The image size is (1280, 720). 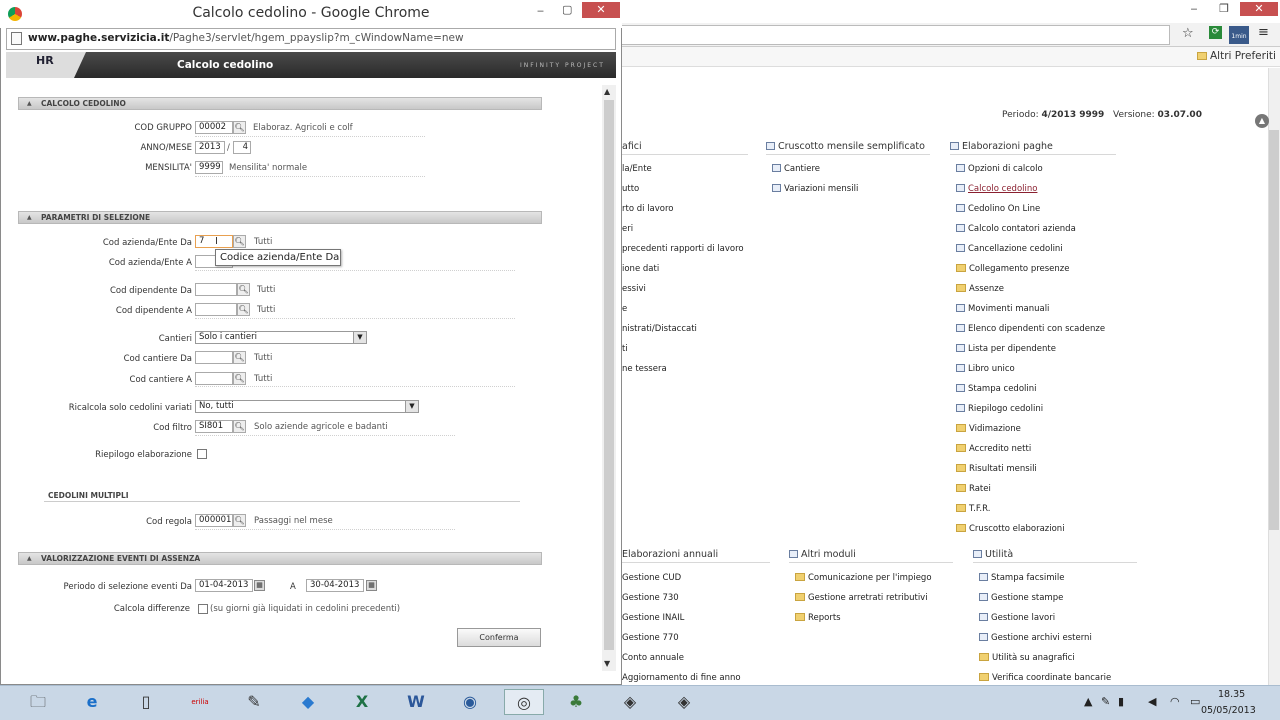 What do you see at coordinates (567, 9) in the screenshot?
I see `popup-maximize-icon: ▢` at bounding box center [567, 9].